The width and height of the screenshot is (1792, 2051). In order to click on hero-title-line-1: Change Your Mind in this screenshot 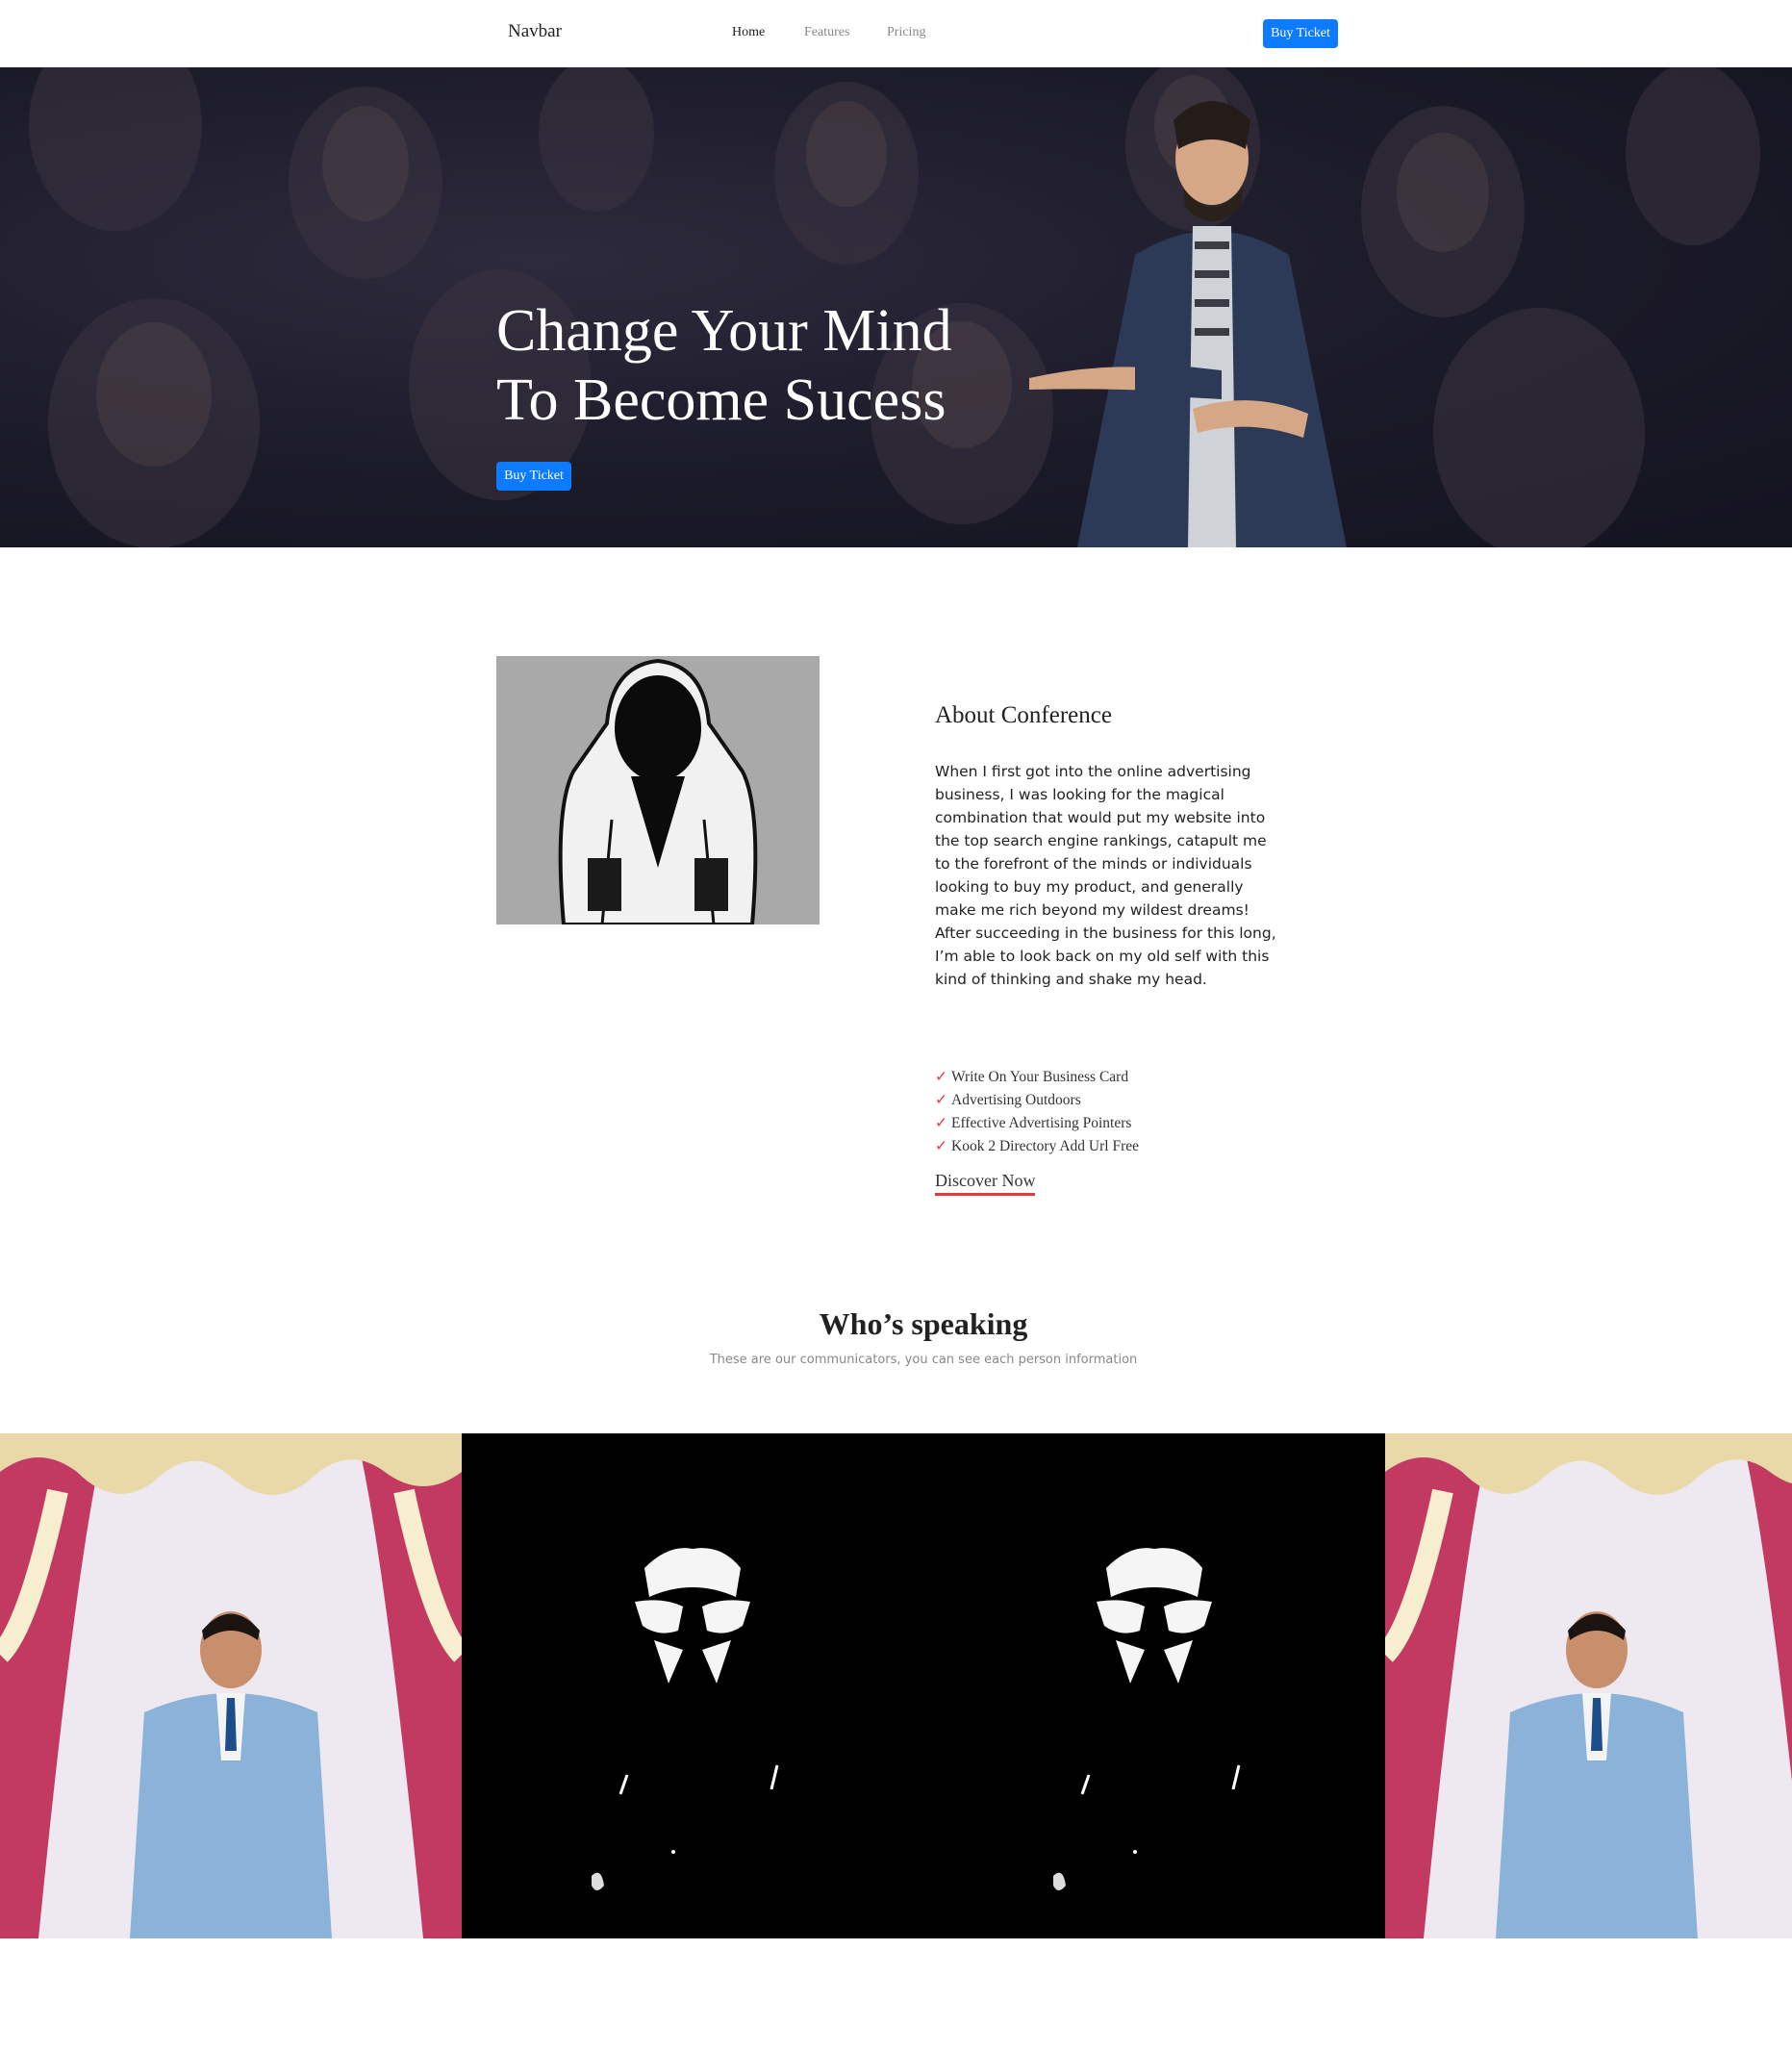, I will do `click(724, 331)`.